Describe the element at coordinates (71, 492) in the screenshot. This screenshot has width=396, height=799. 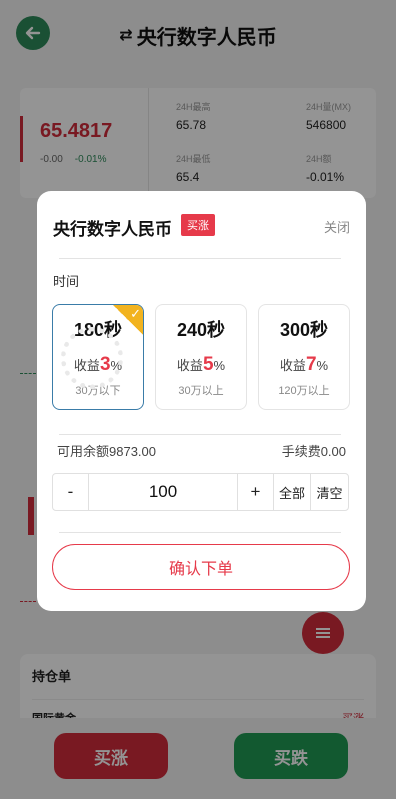
I see `decrement-button: -` at that location.